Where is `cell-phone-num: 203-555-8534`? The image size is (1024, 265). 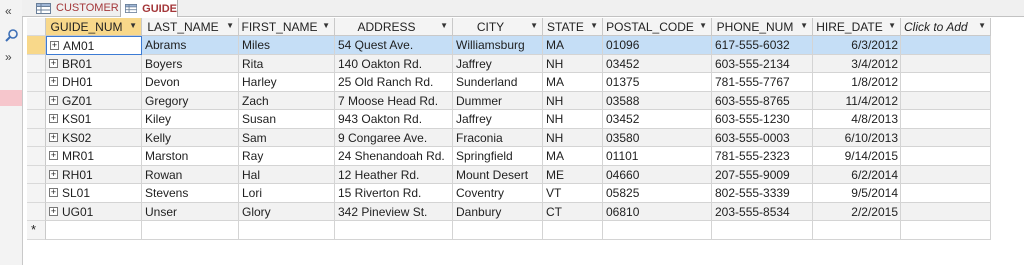 cell-phone-num: 203-555-8534 is located at coordinates (762, 211).